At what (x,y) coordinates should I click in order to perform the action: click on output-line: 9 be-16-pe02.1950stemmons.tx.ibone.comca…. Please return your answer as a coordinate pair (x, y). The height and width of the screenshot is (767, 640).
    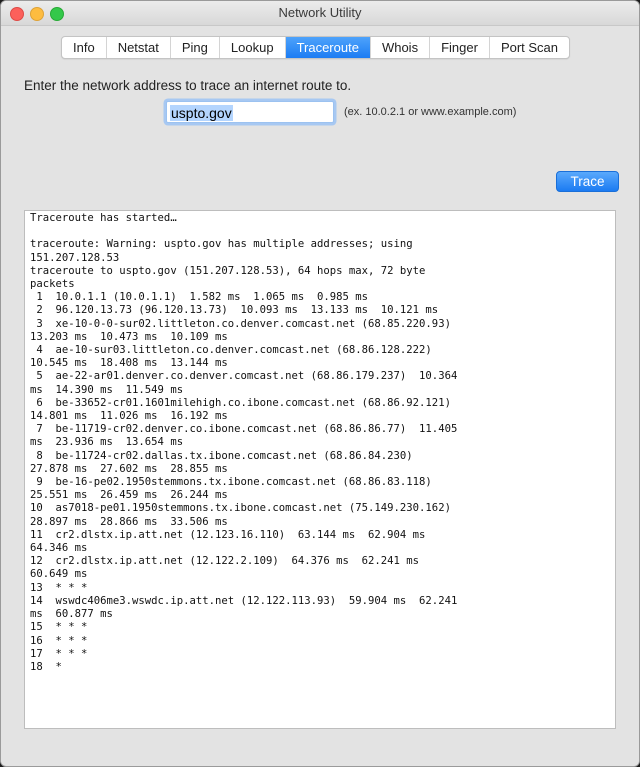
    Looking at the image, I should click on (234, 482).